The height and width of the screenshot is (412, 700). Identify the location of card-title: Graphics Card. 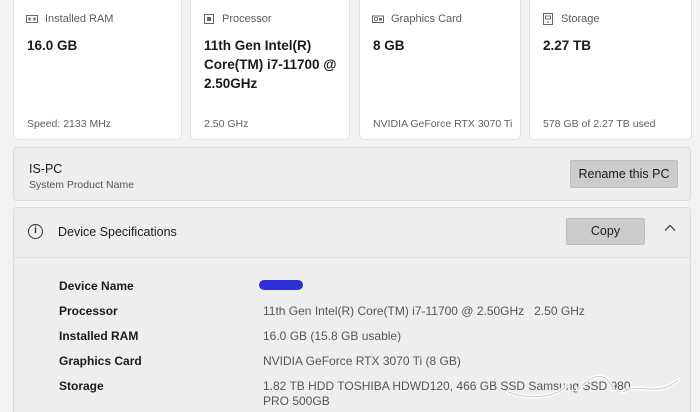
(426, 19).